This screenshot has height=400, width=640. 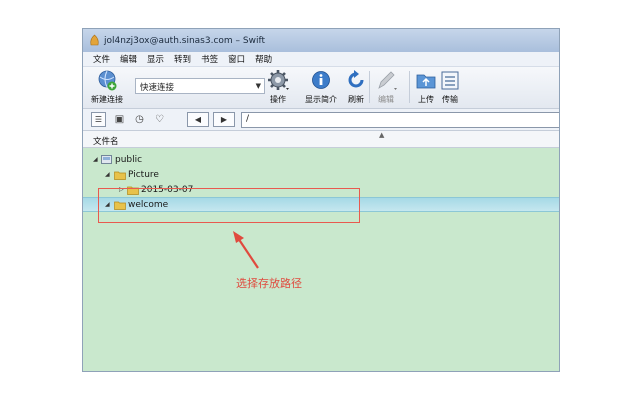 What do you see at coordinates (356, 79) in the screenshot?
I see `refresh-icon` at bounding box center [356, 79].